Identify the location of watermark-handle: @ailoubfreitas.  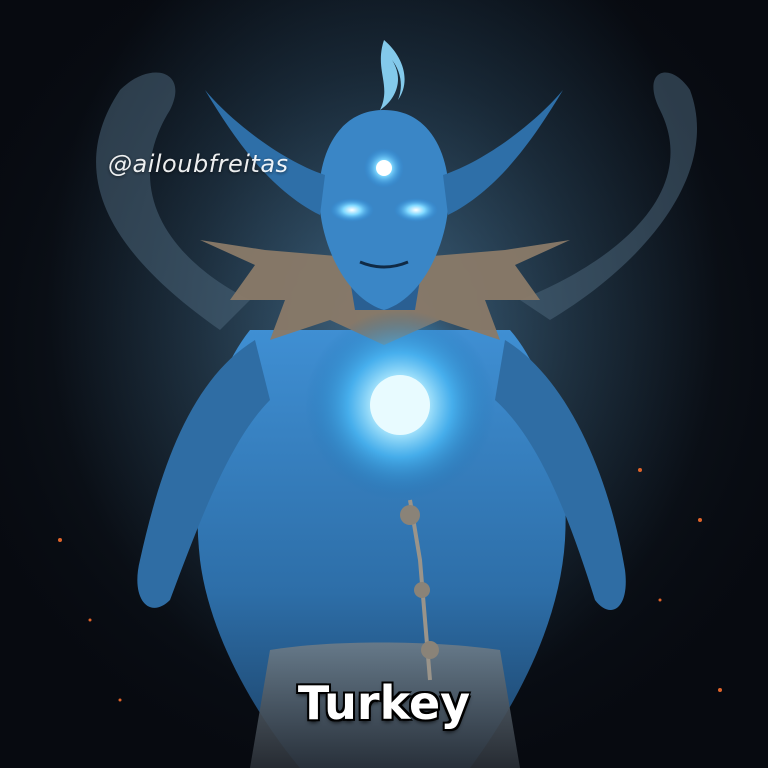
(198, 164).